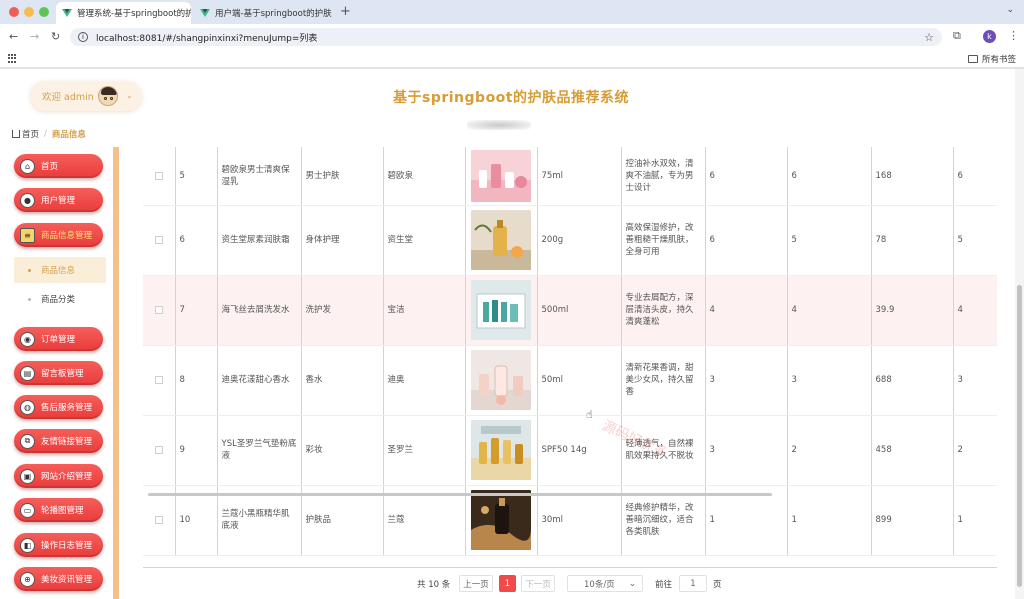  I want to click on cell-col2: 3, so click(829, 380).